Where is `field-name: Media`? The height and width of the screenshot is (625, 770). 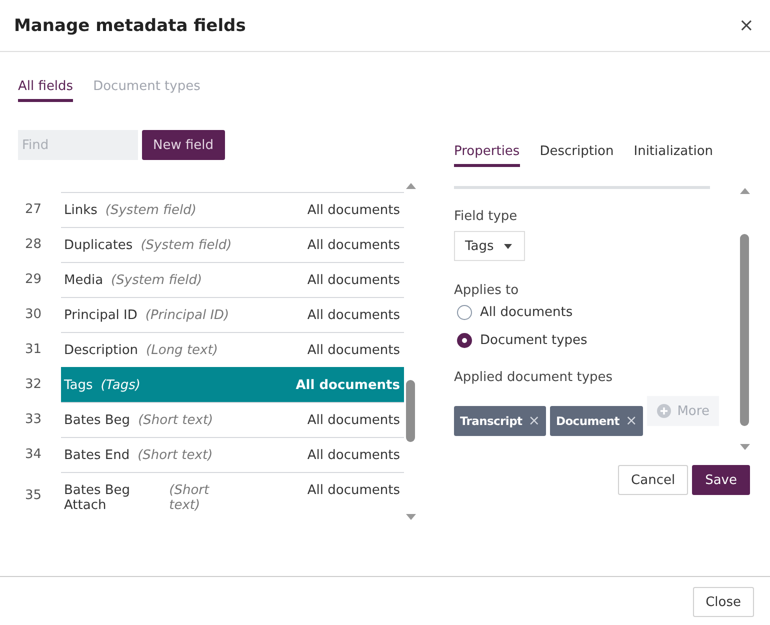 field-name: Media is located at coordinates (84, 280).